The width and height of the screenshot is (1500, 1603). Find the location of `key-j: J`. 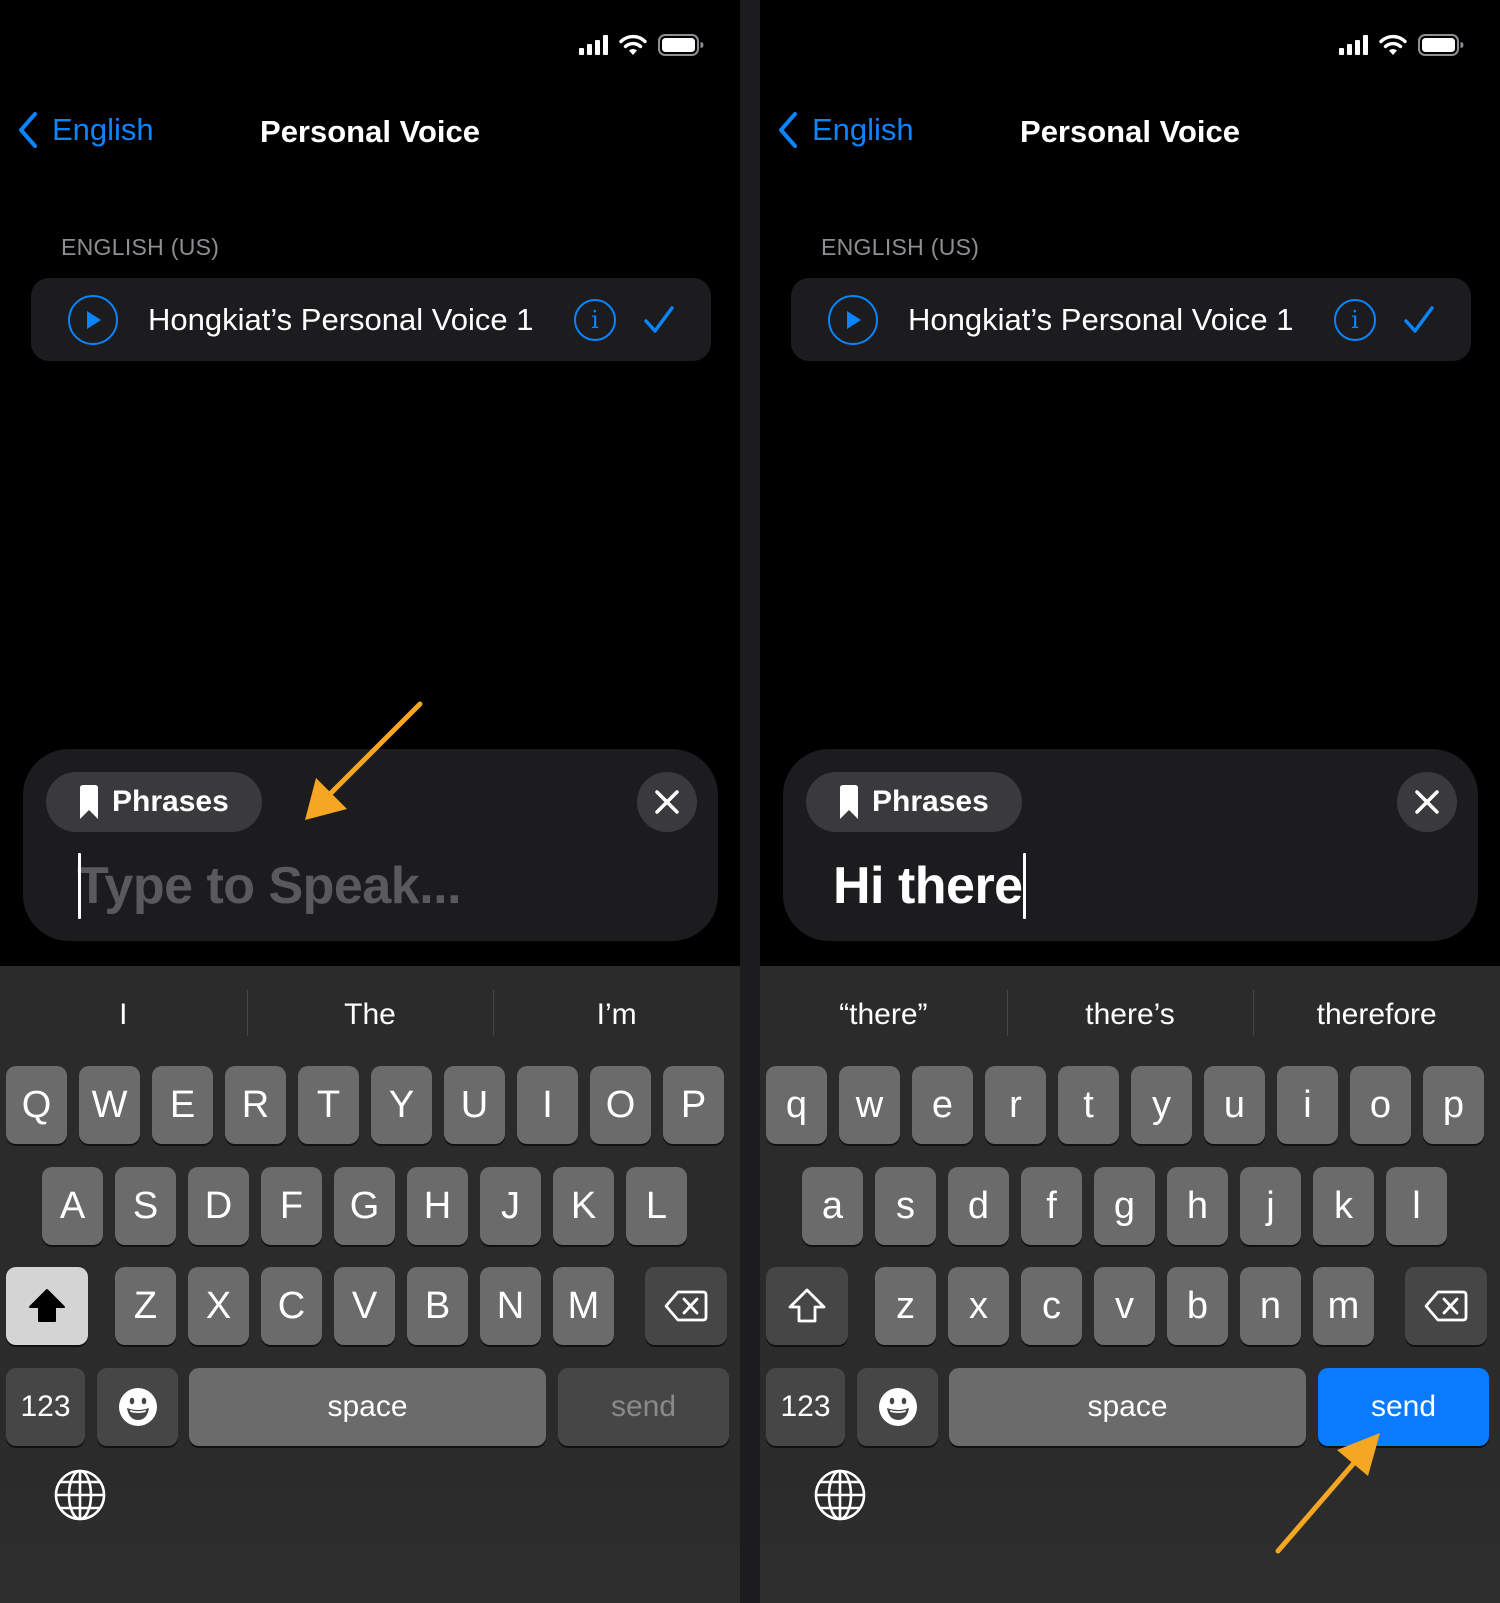

key-j: J is located at coordinates (510, 1206).